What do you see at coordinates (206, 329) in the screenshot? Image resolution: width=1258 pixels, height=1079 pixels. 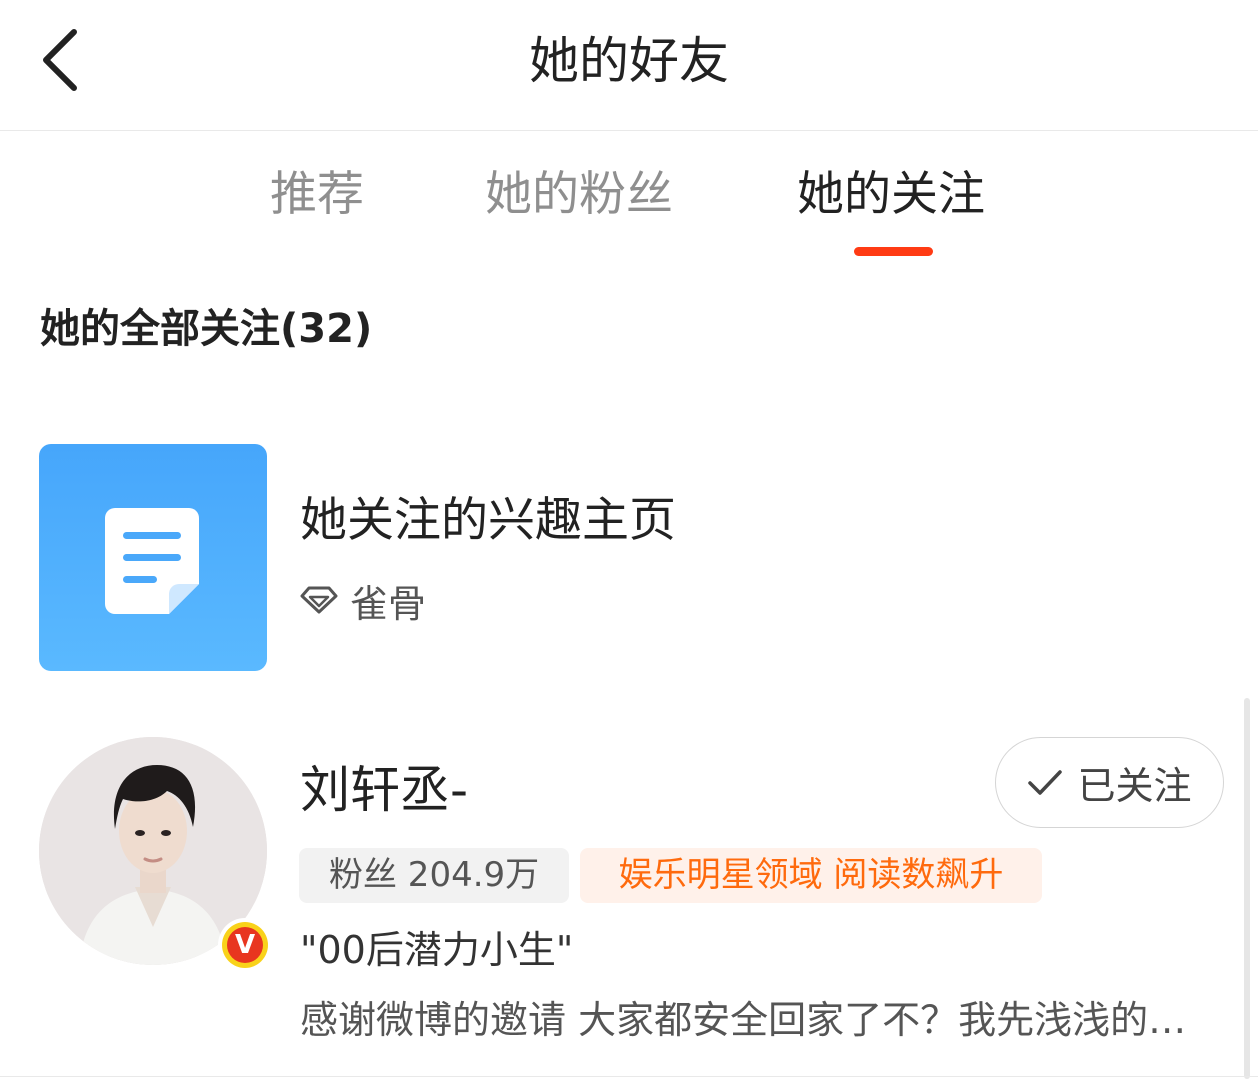 I see `section-title: 她的全部关注(32)` at bounding box center [206, 329].